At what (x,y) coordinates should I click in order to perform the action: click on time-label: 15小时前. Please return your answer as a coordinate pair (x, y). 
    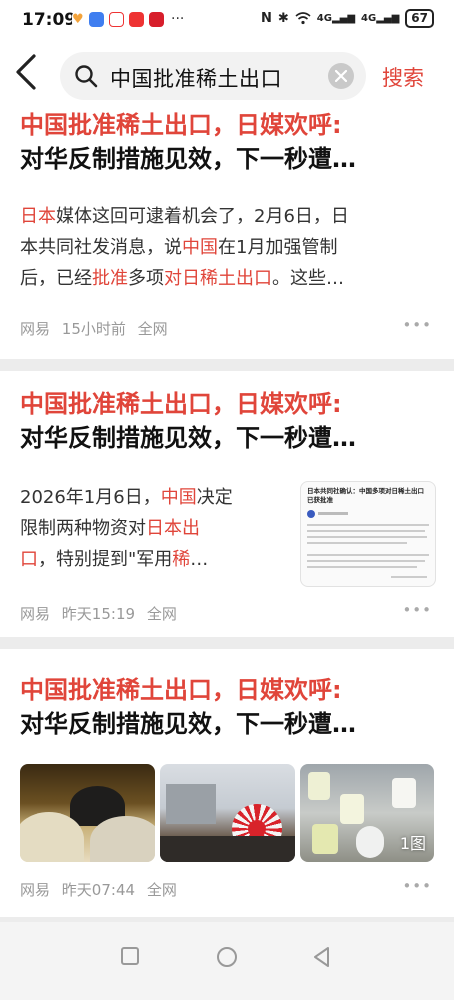
    Looking at the image, I should click on (93, 329).